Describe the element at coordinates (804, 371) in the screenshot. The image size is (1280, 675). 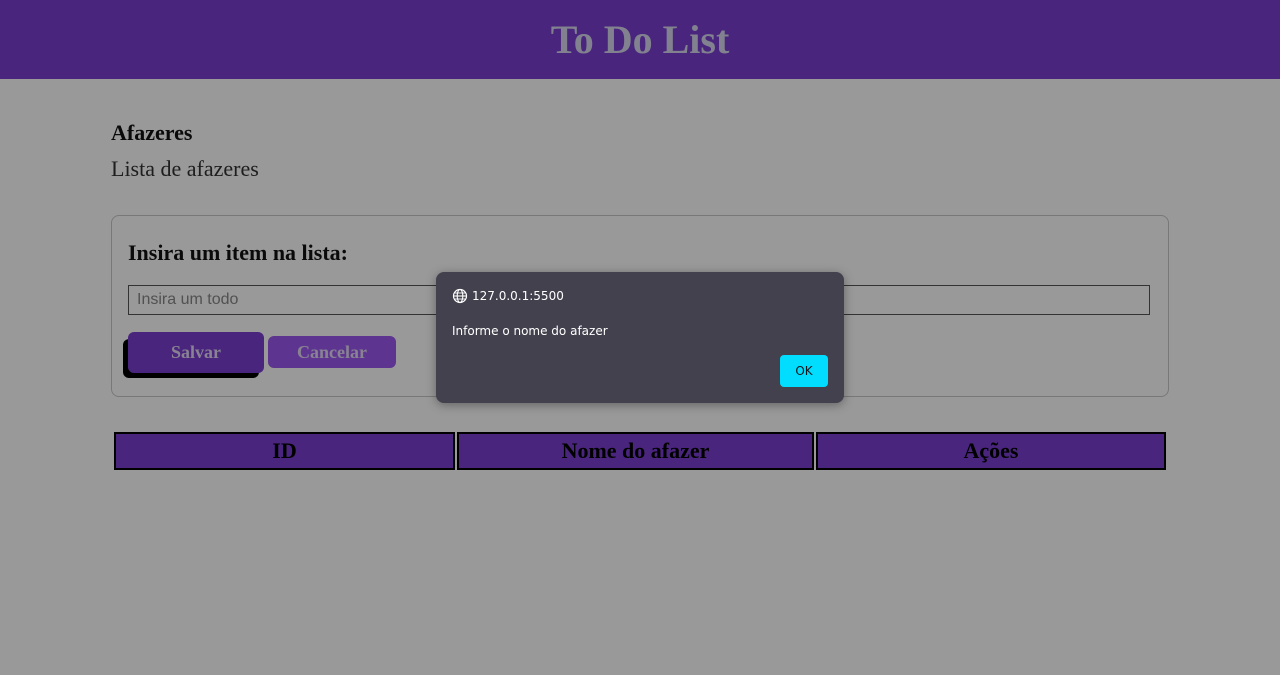
I see `ok-button: OK` at that location.